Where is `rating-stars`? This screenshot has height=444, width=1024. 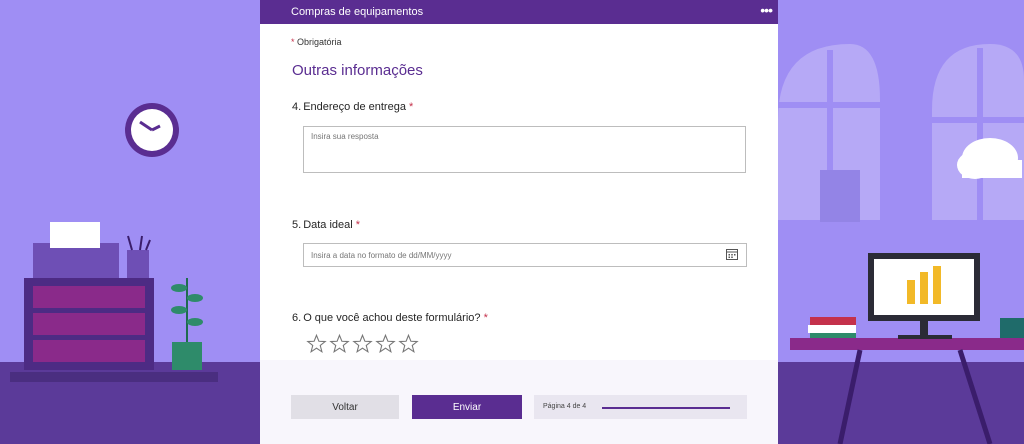
rating-stars is located at coordinates (362, 344).